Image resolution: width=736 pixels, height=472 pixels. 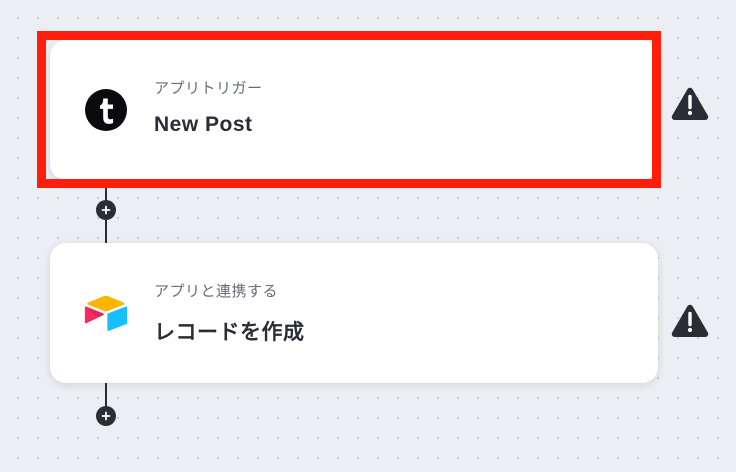 I want to click on step-type-label: アプリトリガー, so click(x=208, y=88).